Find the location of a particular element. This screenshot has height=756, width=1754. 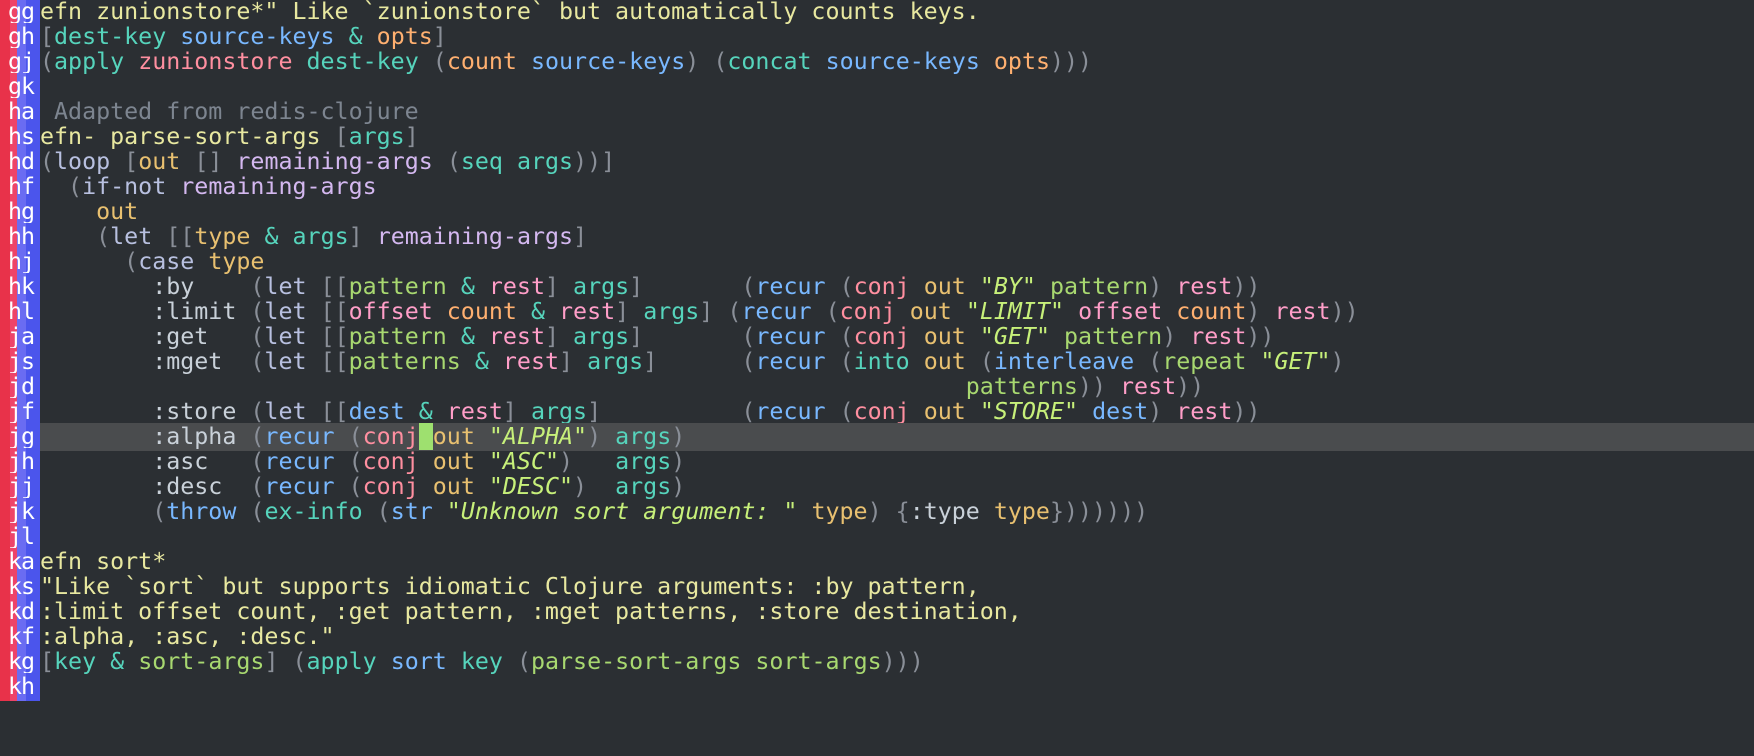

jump-label: ha is located at coordinates (21, 112).